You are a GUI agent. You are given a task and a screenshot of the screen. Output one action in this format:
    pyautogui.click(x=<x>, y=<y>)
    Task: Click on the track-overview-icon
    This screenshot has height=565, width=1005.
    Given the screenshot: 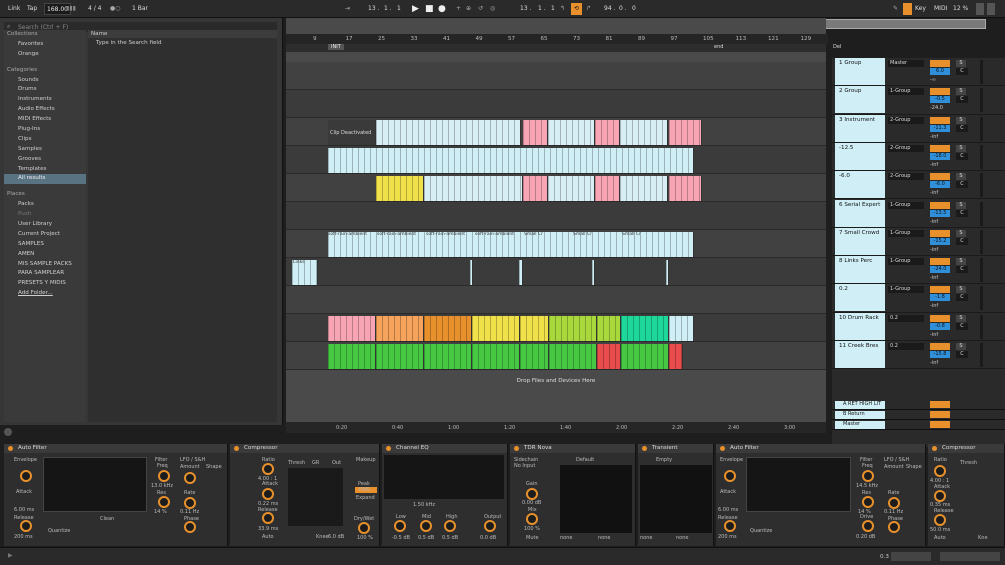 What is the action you would take?
    pyautogui.click(x=911, y=556)
    